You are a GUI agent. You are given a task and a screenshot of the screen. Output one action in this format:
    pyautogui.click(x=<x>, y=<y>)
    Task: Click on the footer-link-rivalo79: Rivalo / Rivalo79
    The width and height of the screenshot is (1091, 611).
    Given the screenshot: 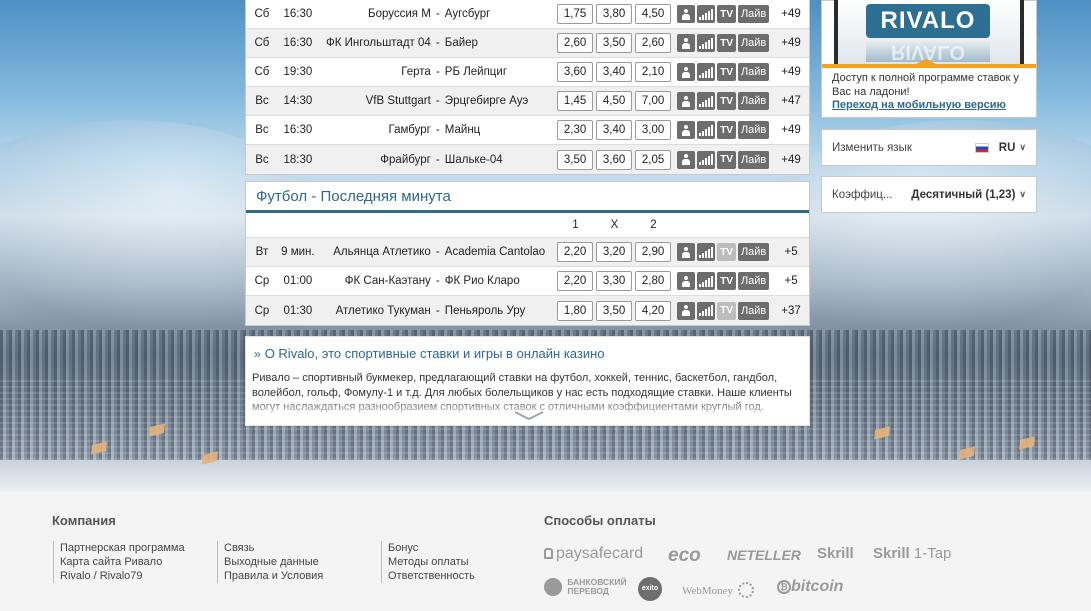 What is the action you would take?
    pyautogui.click(x=122, y=576)
    